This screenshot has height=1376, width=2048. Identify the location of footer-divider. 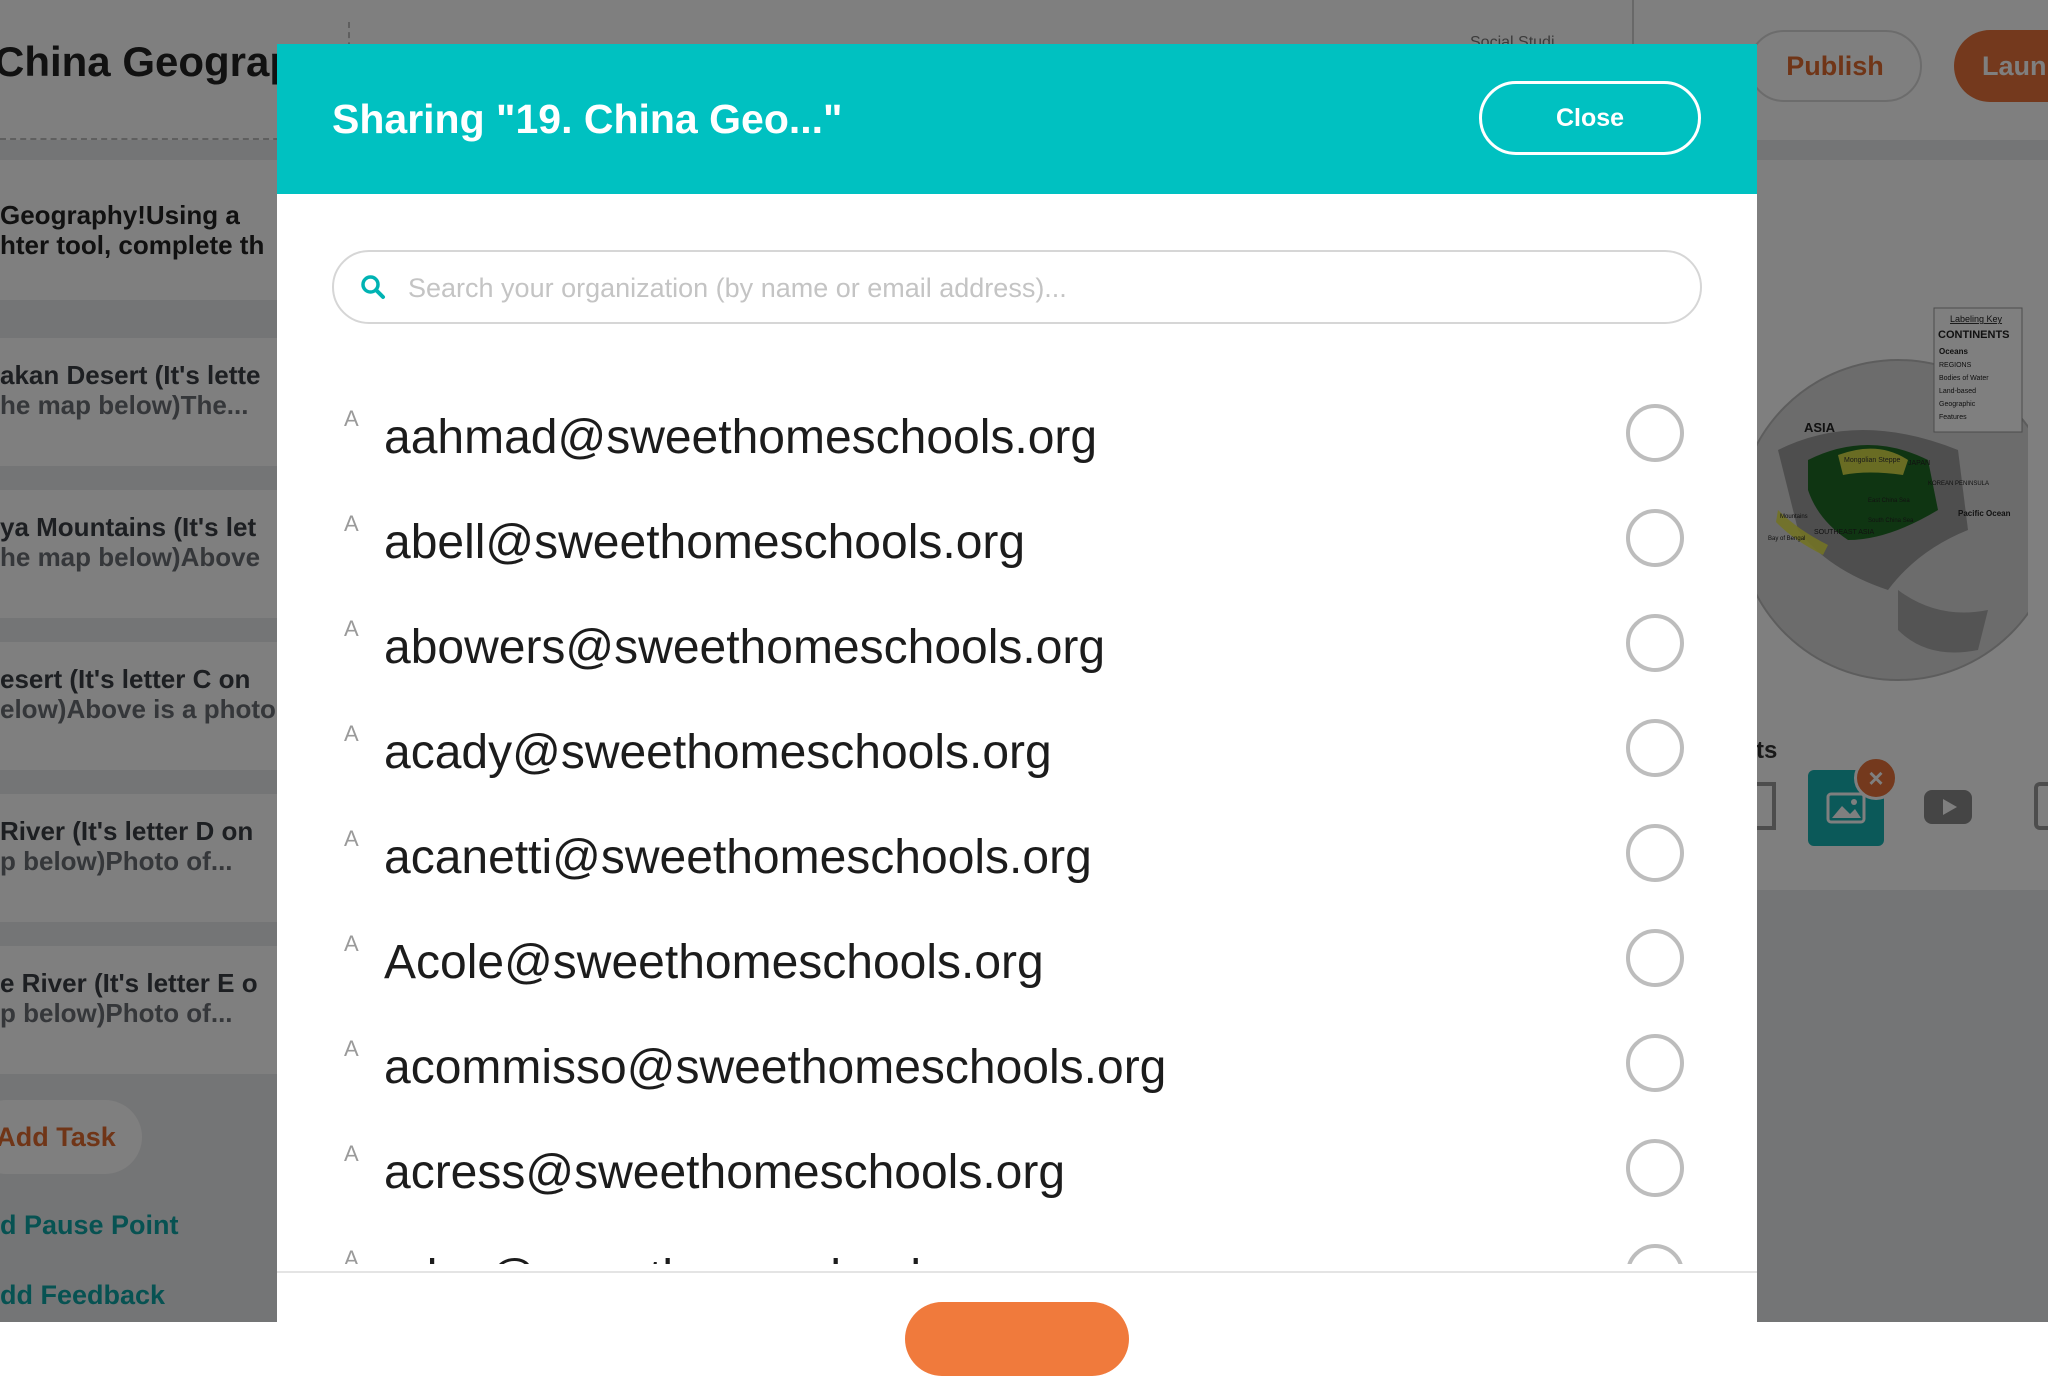
(1017, 1272).